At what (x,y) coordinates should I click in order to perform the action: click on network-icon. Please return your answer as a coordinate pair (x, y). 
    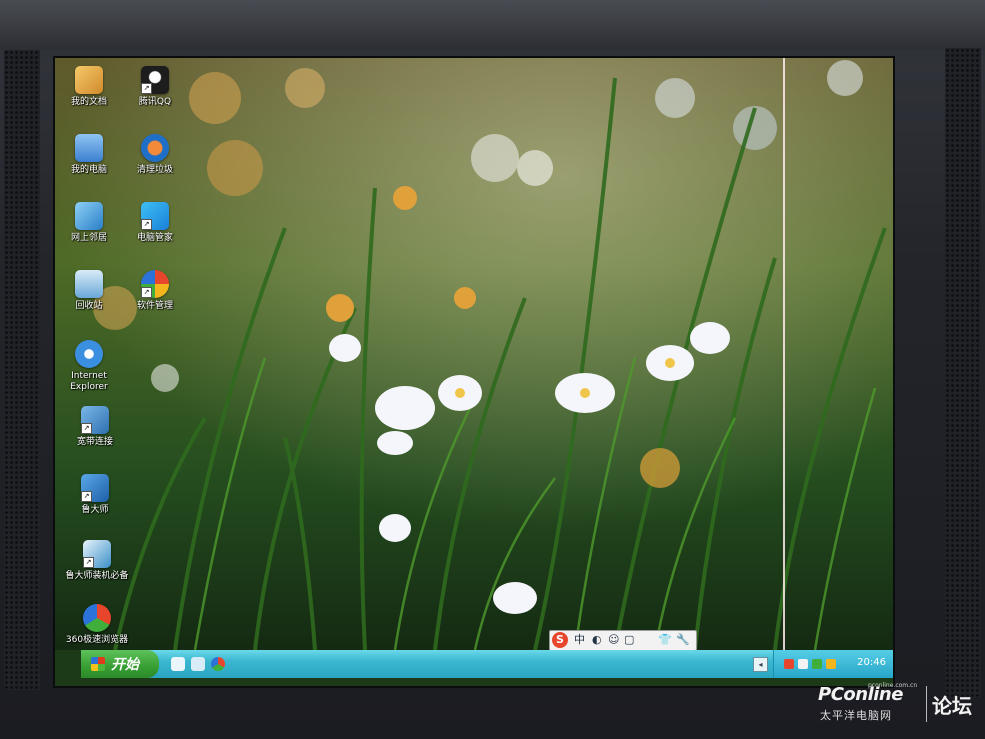
    Looking at the image, I should click on (89, 216).